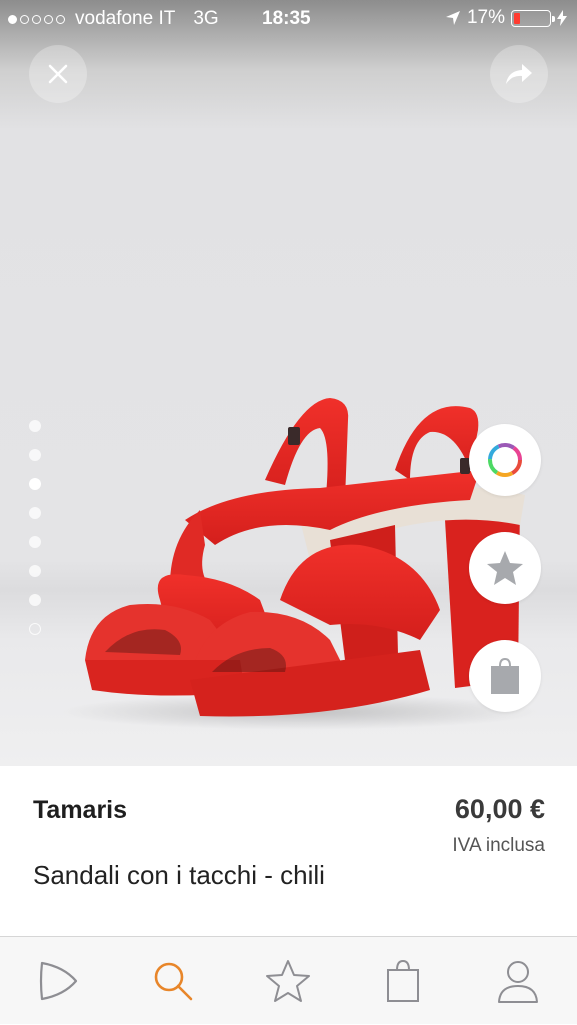 This screenshot has height=1025, width=577. What do you see at coordinates (562, 18) in the screenshot?
I see `charging-bolt-icon` at bounding box center [562, 18].